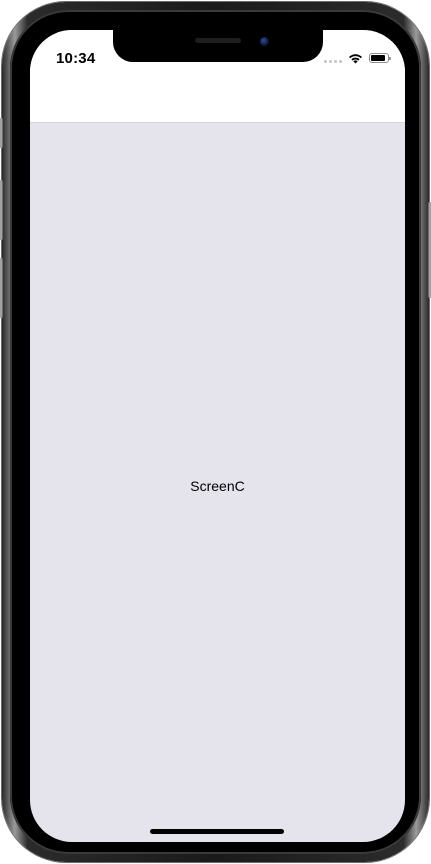 The width and height of the screenshot is (431, 864). What do you see at coordinates (1, 133) in the screenshot?
I see `silent-switch` at bounding box center [1, 133].